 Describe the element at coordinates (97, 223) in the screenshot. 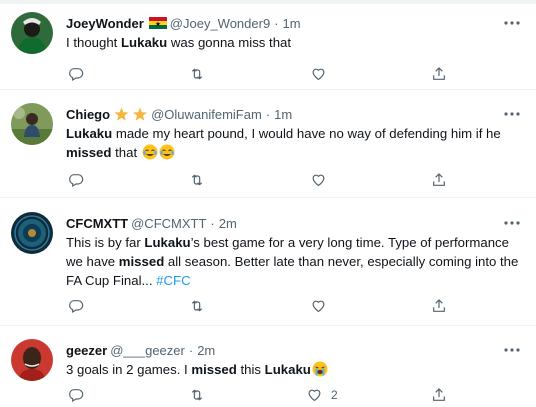

I see `display-name: CFCMXTT` at that location.